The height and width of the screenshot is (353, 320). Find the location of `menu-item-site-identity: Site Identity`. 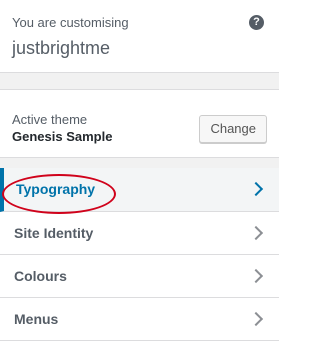

menu-item-site-identity: Site Identity is located at coordinates (139, 233).